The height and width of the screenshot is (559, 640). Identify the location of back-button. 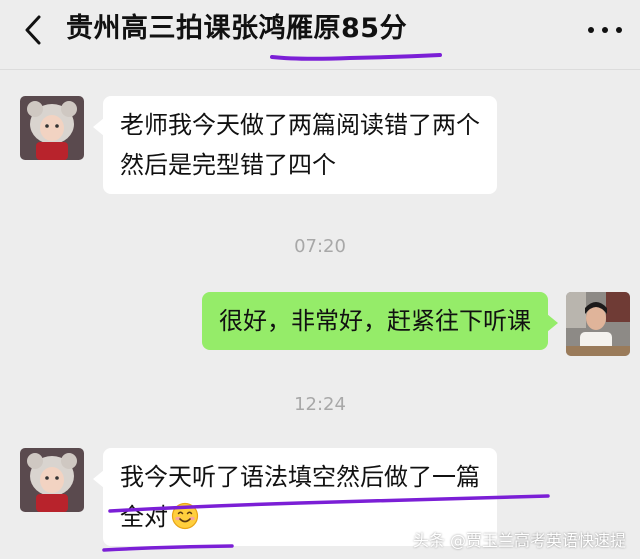
(33, 30).